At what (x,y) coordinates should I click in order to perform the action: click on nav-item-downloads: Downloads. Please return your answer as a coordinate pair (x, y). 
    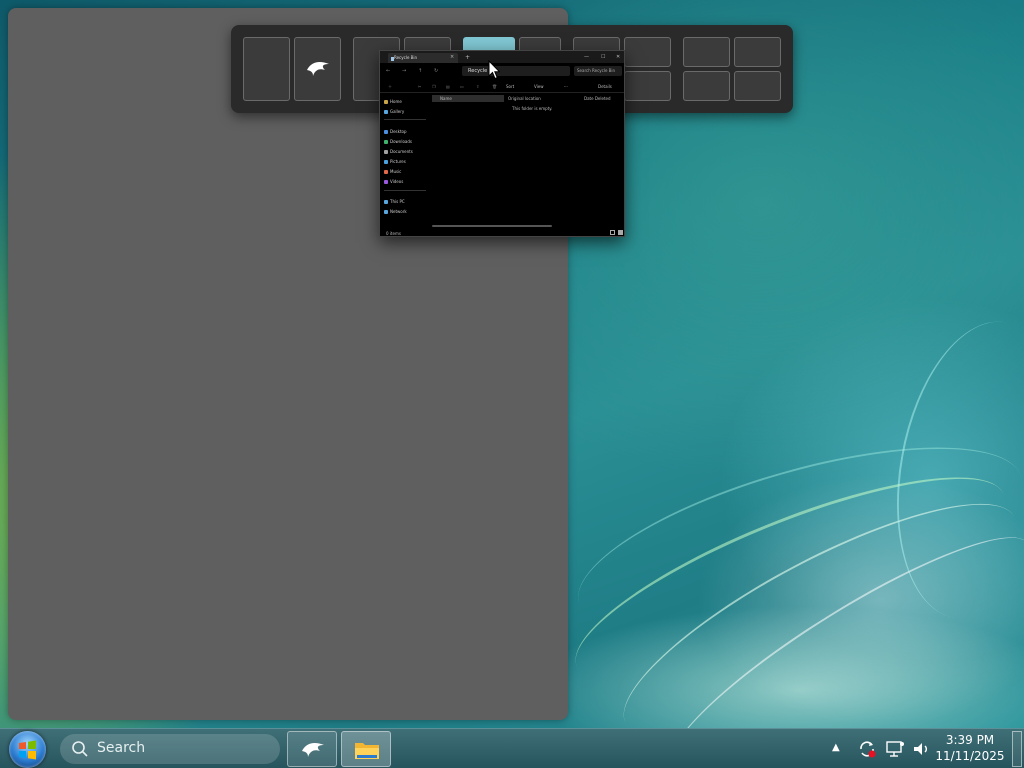
    Looking at the image, I should click on (398, 141).